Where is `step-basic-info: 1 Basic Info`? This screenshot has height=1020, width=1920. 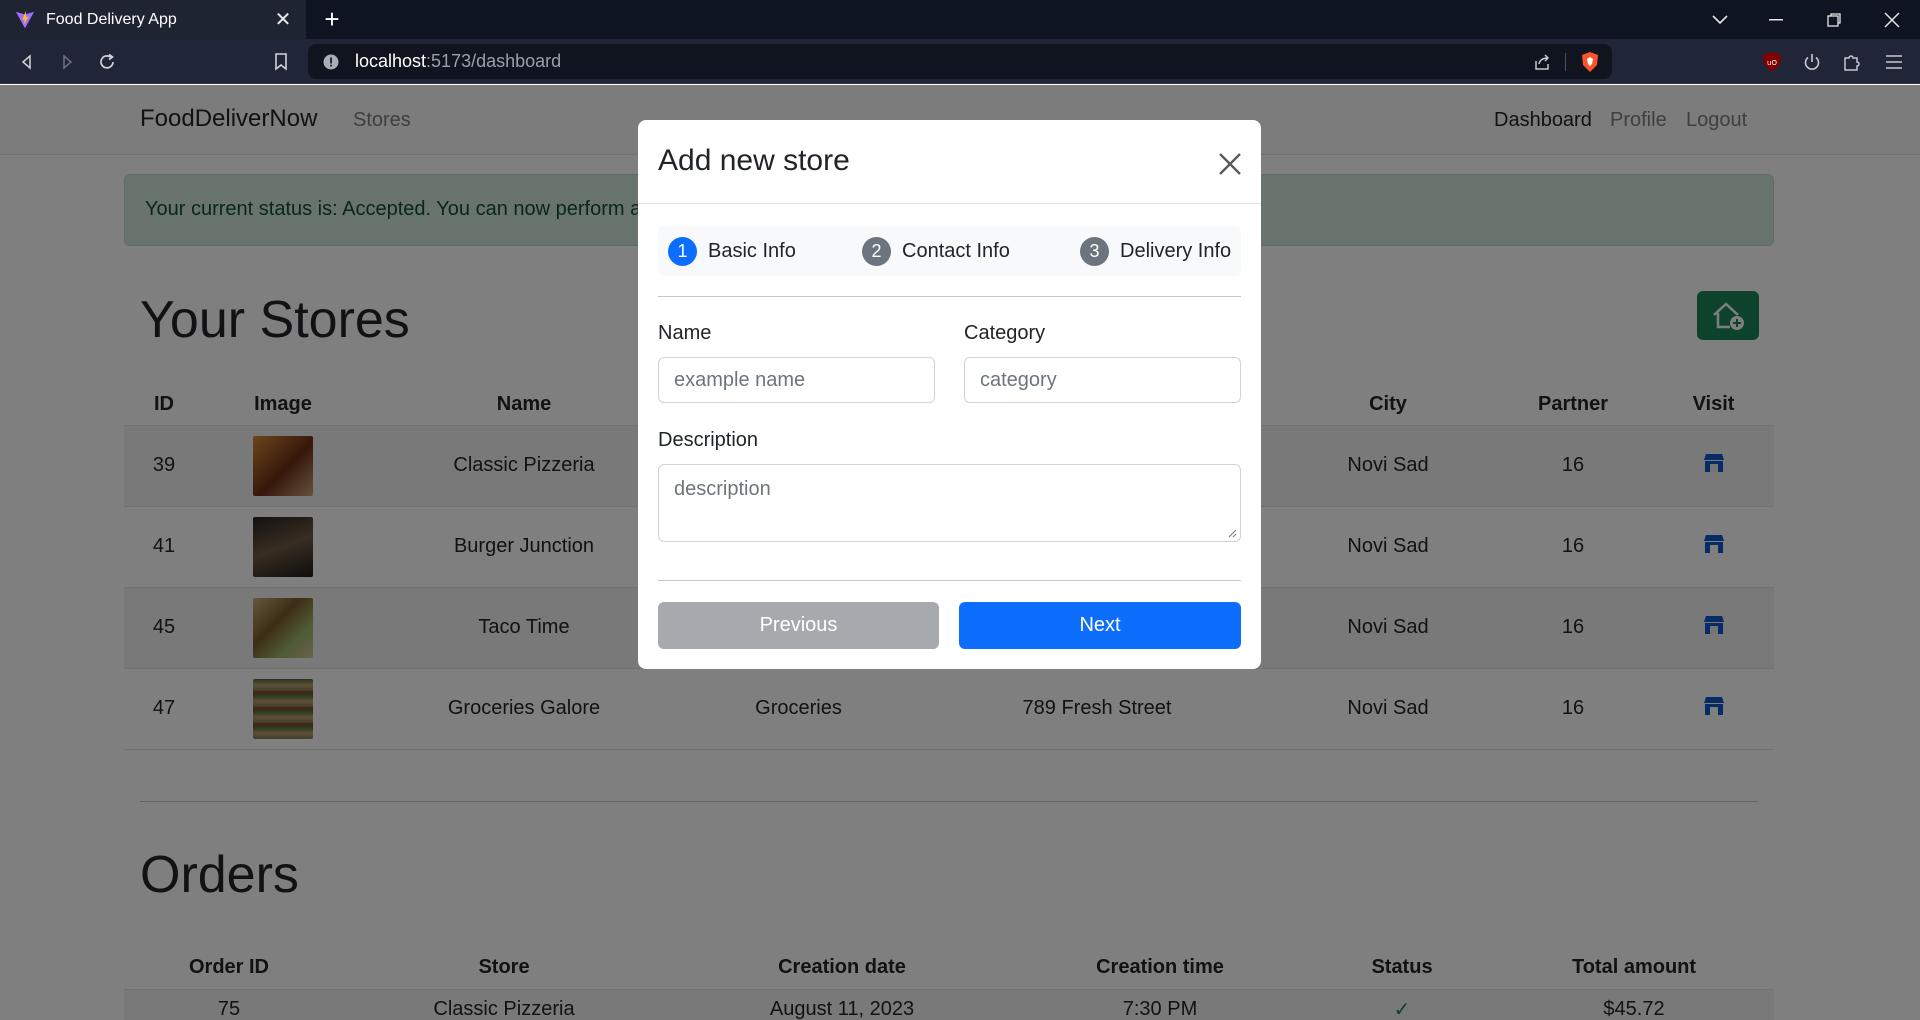
step-basic-info: 1 Basic Info is located at coordinates (732, 251).